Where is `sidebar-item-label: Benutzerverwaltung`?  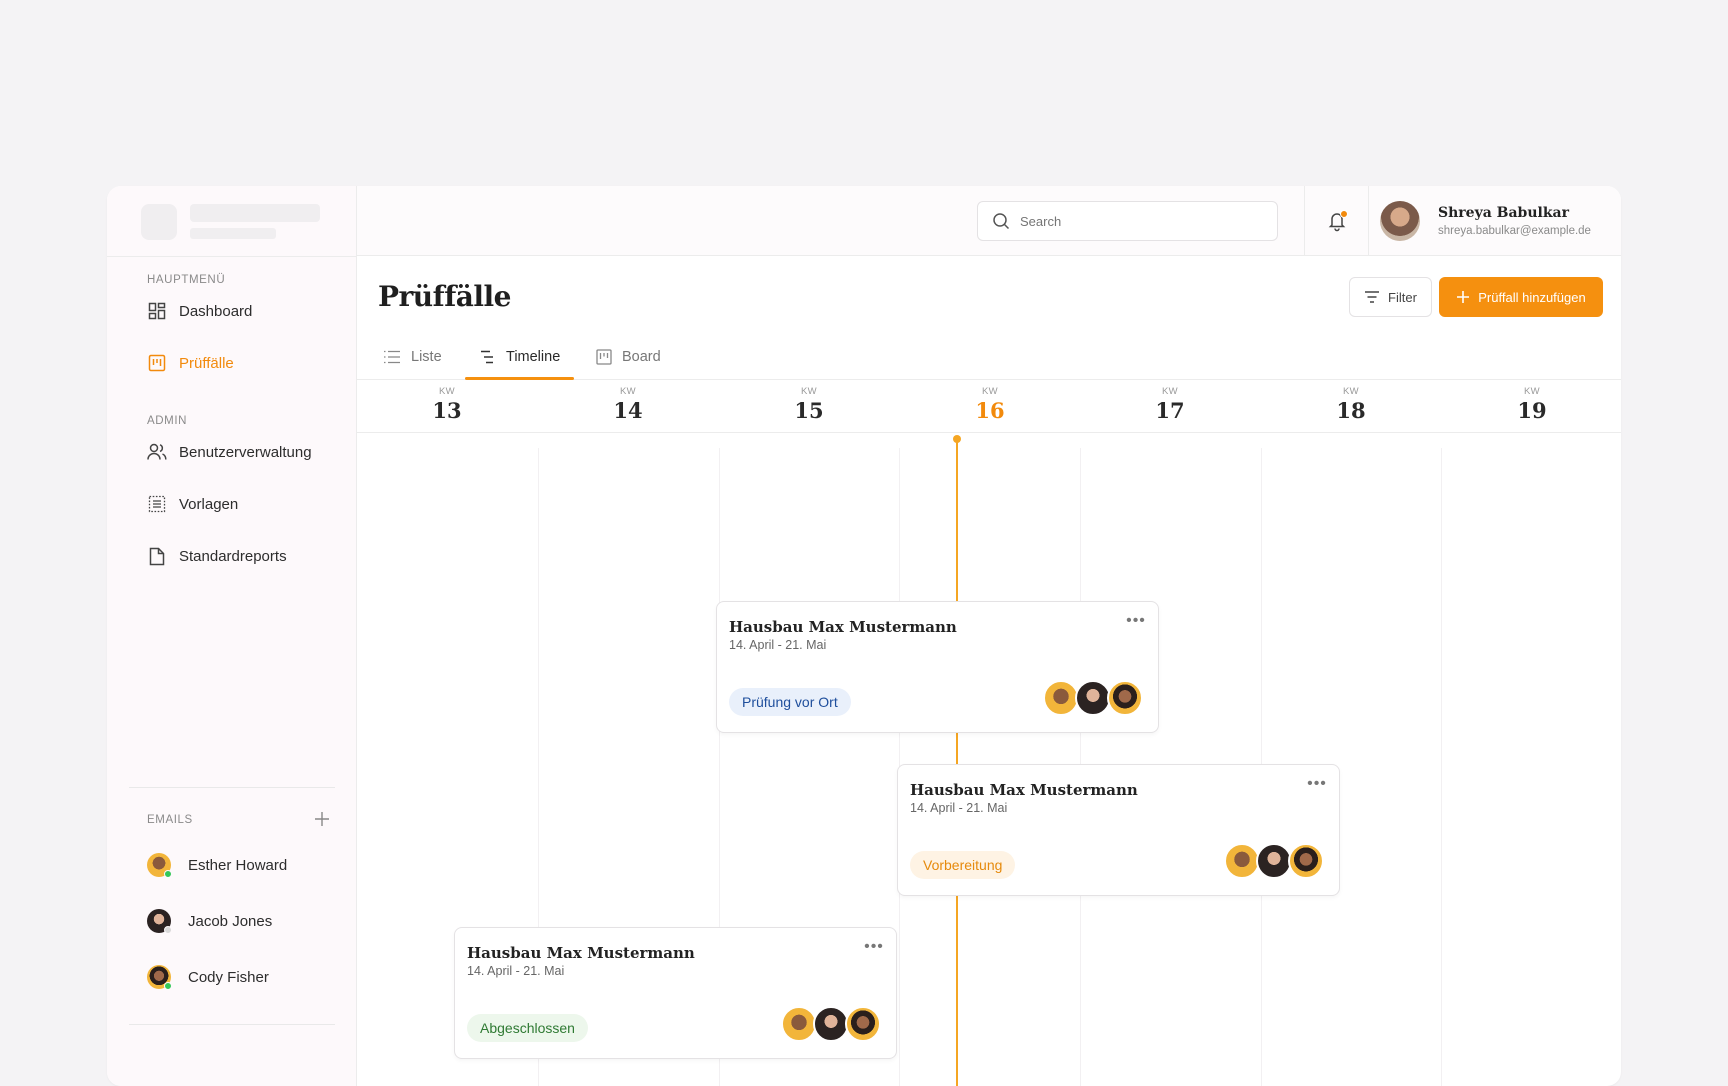
sidebar-item-label: Benutzerverwaltung is located at coordinates (245, 452).